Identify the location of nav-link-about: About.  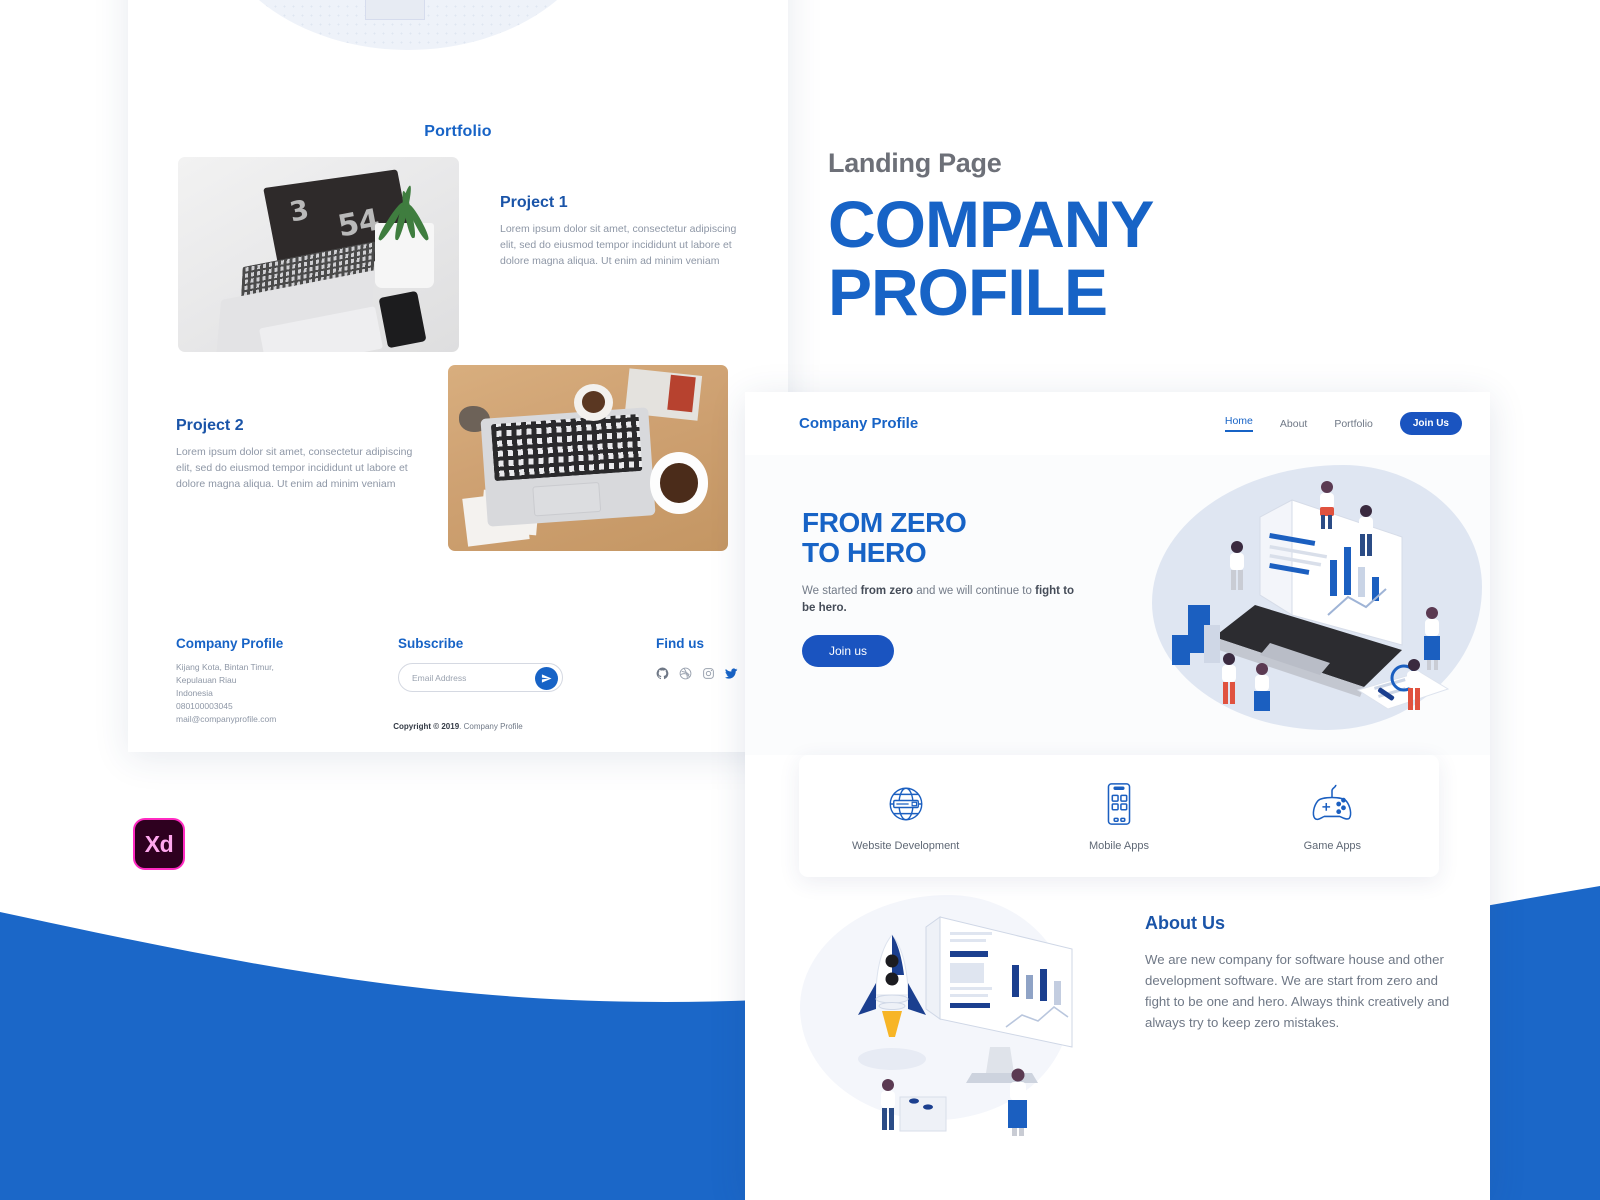
(1293, 424).